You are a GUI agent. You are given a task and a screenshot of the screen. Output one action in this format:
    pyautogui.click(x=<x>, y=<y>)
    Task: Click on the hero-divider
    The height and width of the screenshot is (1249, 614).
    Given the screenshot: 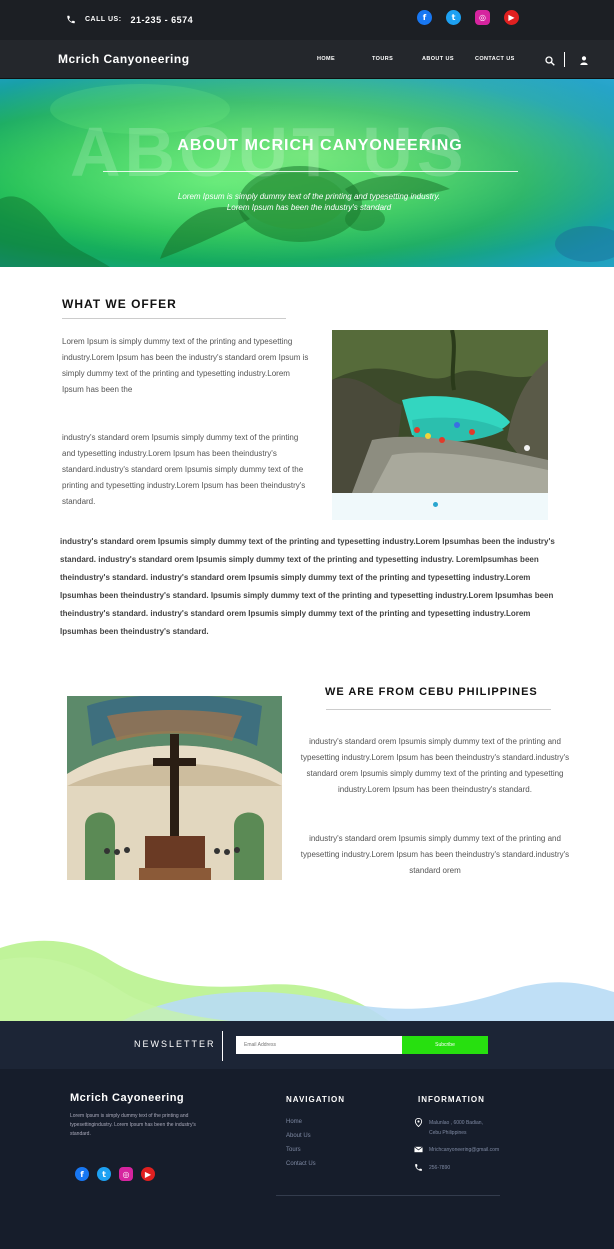 What is the action you would take?
    pyautogui.click(x=310, y=171)
    